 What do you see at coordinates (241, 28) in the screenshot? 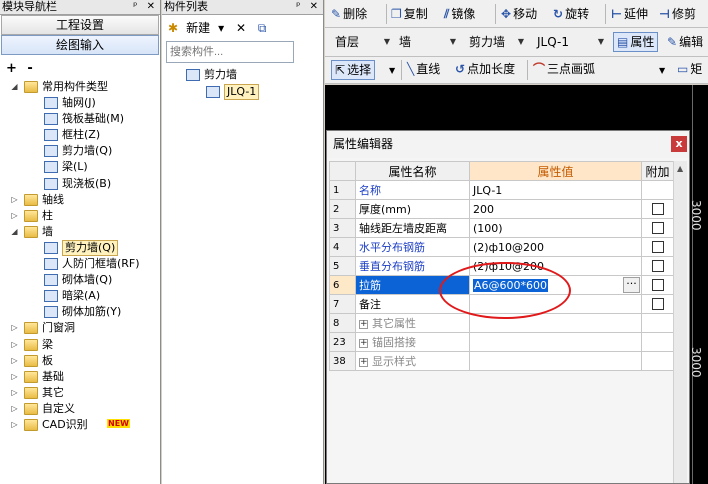
I see `delete-icon: ✕` at bounding box center [241, 28].